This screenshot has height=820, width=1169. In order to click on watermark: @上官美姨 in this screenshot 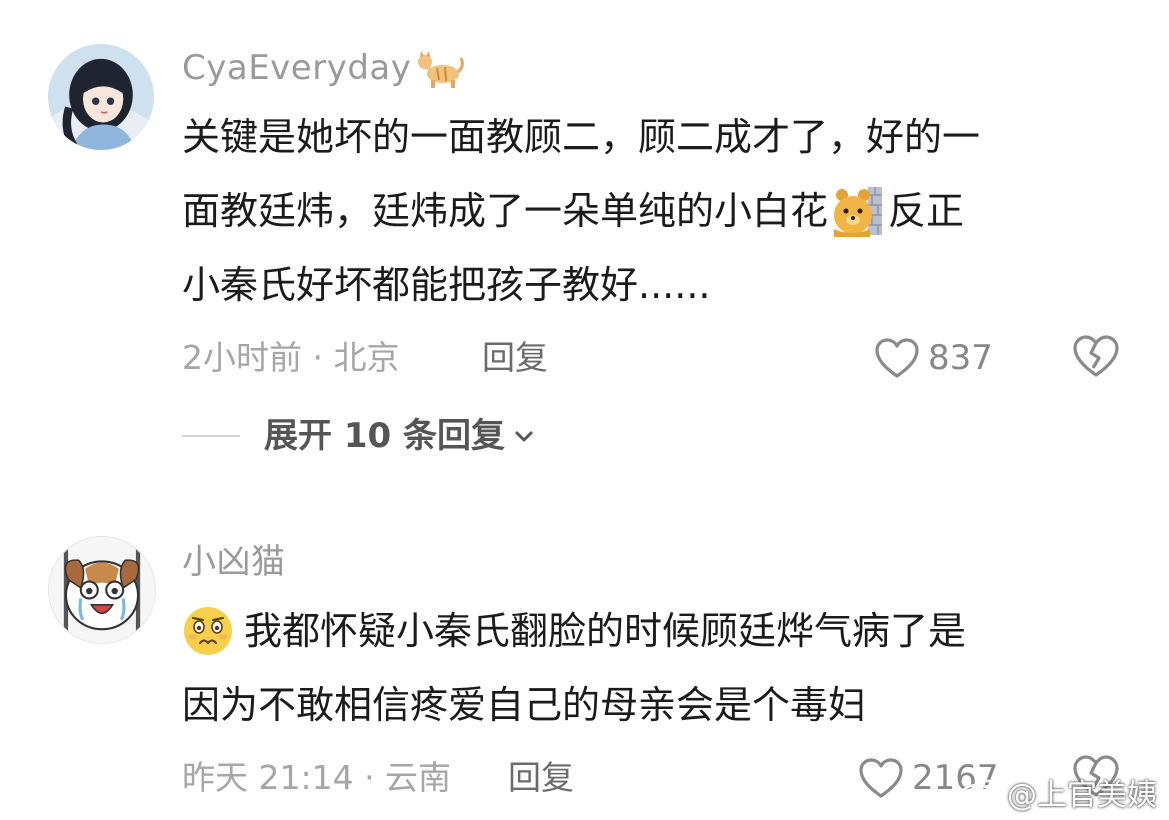, I will do `click(1058, 792)`.